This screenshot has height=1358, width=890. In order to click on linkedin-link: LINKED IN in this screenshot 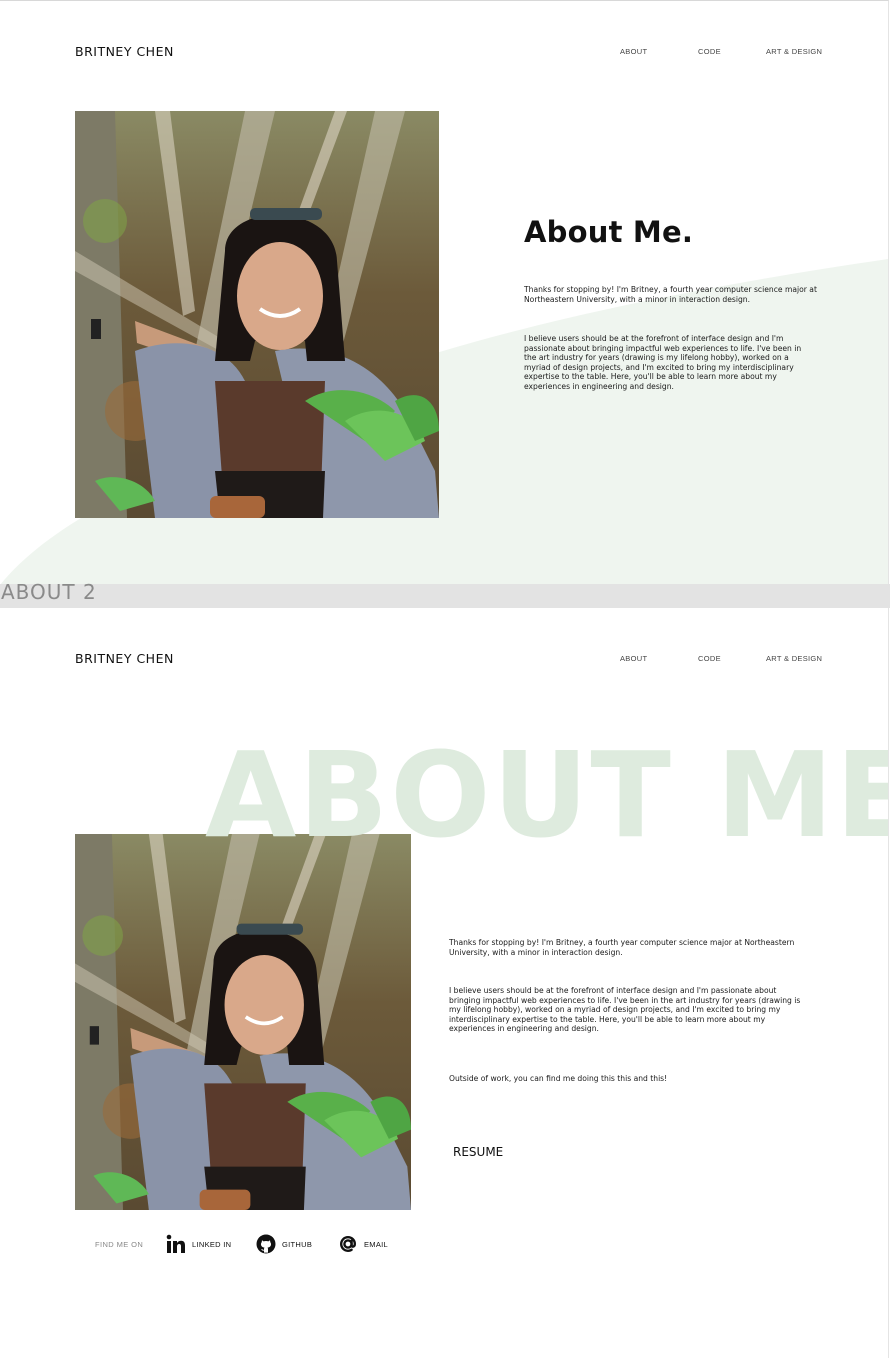, I will do `click(203, 1245)`.